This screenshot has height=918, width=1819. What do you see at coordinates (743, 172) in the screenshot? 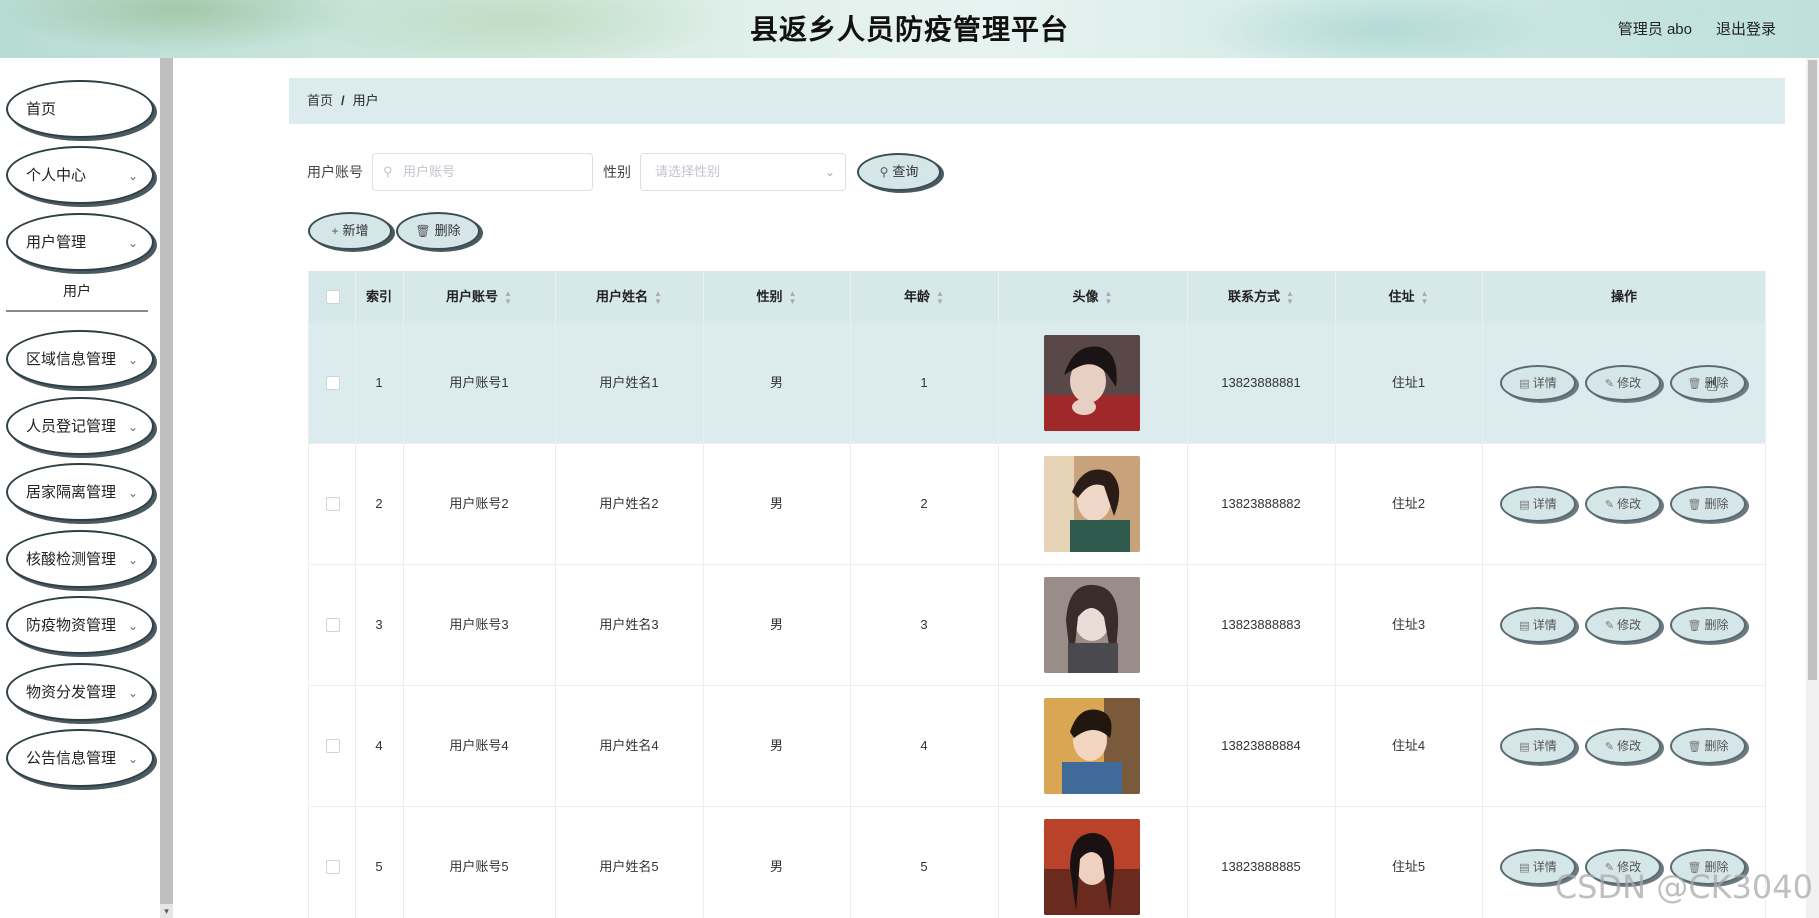
I see `gender-select: 请选择性别 ⌄` at bounding box center [743, 172].